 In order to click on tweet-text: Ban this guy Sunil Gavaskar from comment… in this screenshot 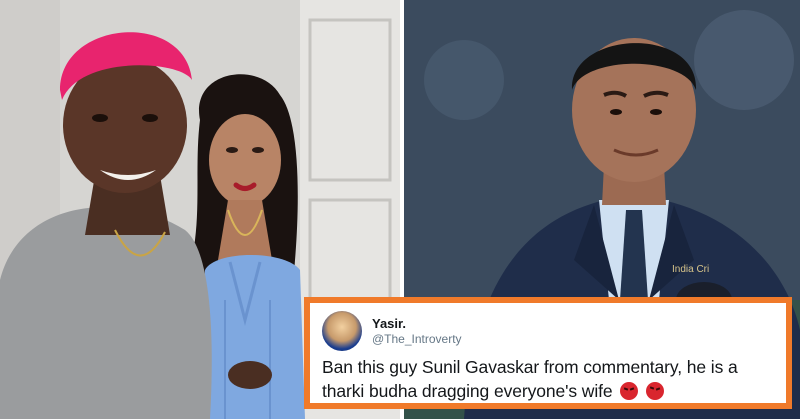, I will do `click(530, 379)`.